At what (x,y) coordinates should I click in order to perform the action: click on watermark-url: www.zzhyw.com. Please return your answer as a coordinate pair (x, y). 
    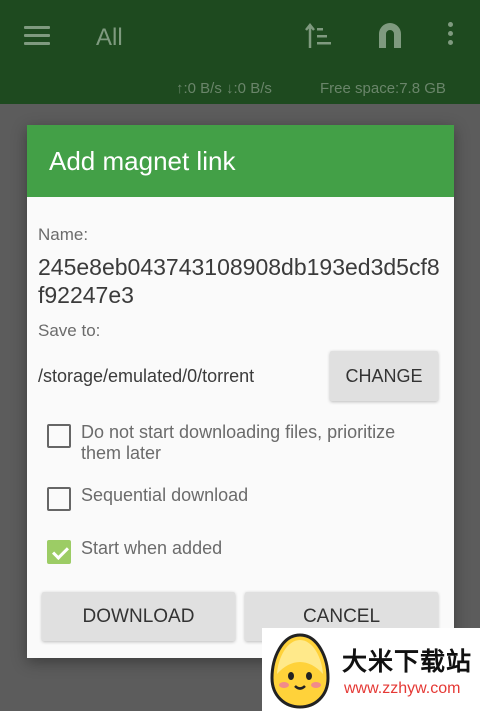
    Looking at the image, I should click on (402, 688).